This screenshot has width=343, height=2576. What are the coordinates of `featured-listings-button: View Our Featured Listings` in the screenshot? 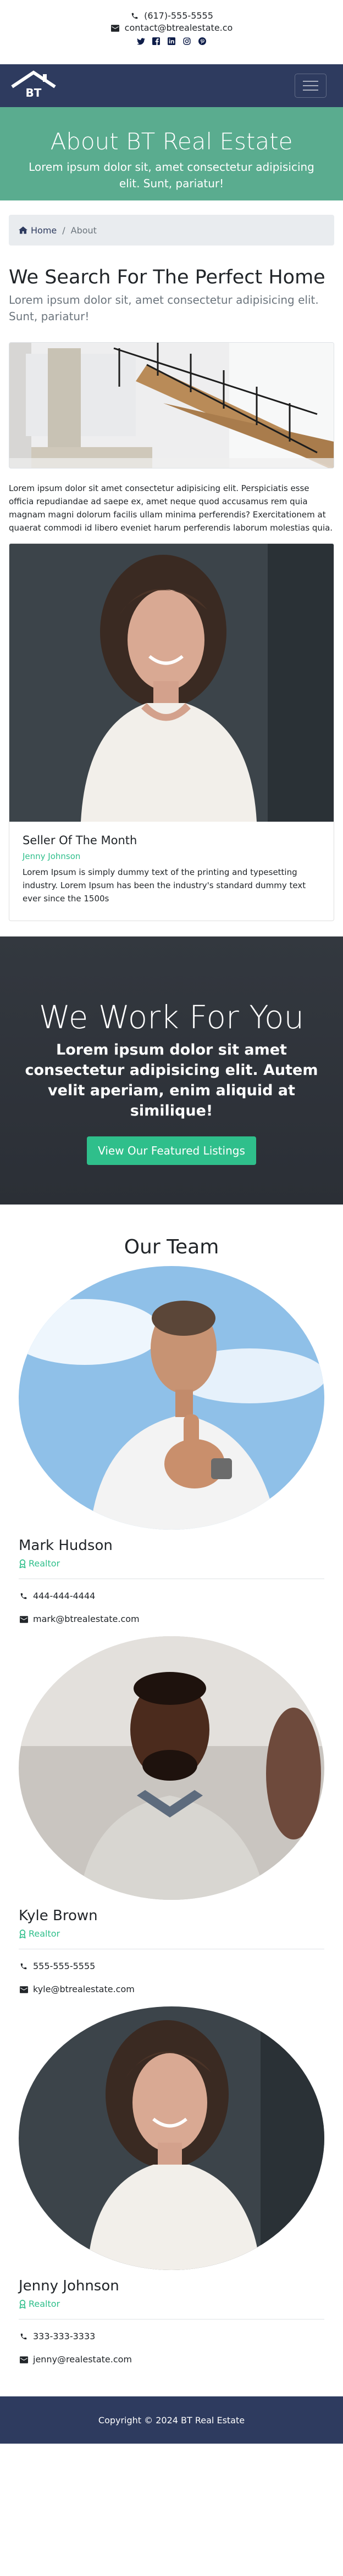 It's located at (171, 1150).